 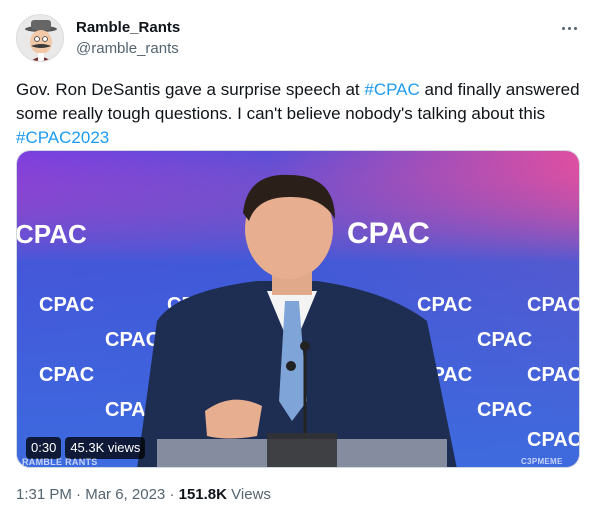 I want to click on avatar, so click(x=40, y=38).